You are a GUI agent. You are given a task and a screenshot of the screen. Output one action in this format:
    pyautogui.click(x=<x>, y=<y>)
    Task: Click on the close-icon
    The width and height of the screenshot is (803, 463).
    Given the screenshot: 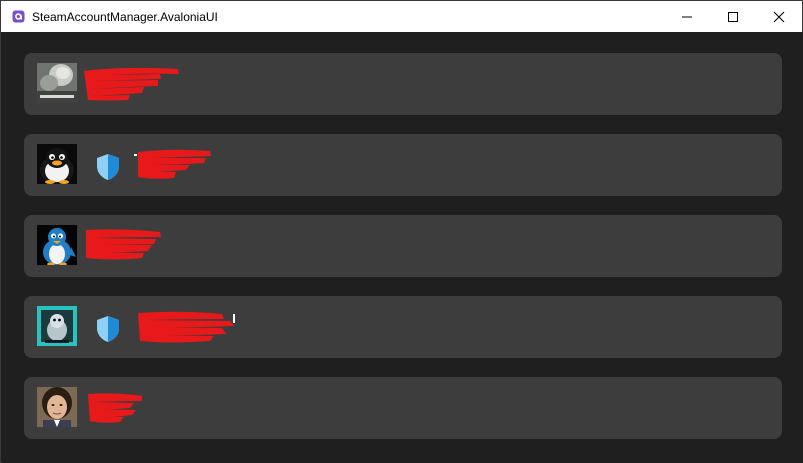 What is the action you would take?
    pyautogui.click(x=779, y=16)
    